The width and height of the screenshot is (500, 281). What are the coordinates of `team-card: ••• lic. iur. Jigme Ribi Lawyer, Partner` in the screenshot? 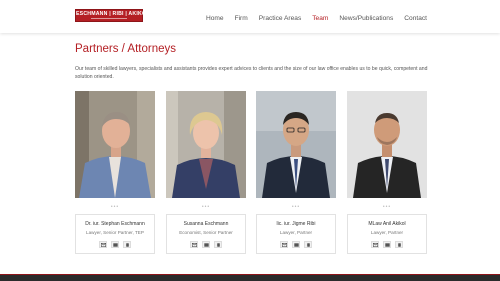 It's located at (296, 173).